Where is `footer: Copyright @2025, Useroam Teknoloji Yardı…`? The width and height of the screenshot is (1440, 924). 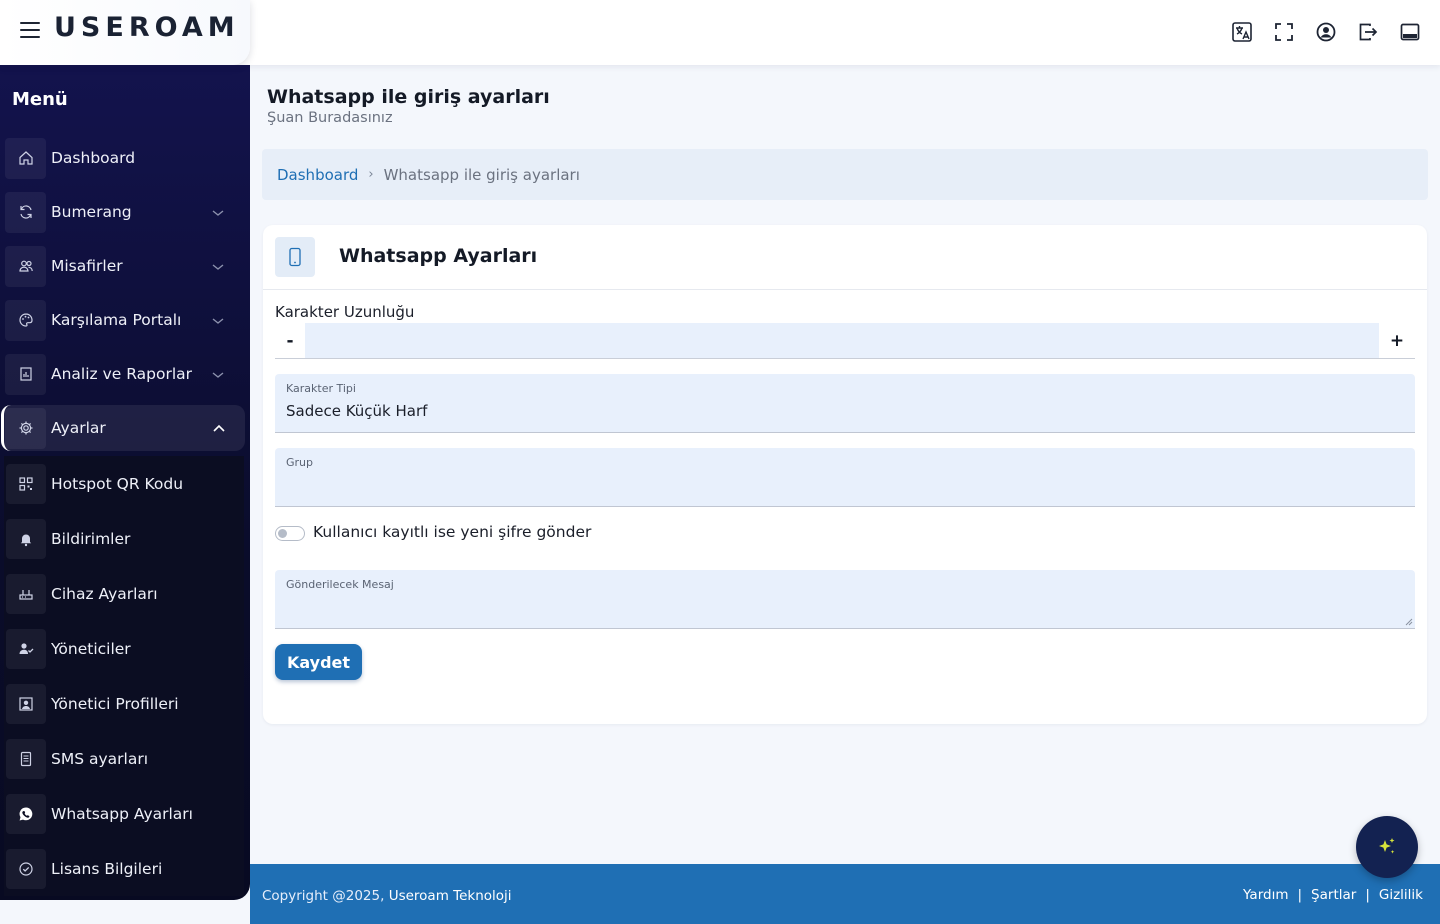 footer: Copyright @2025, Useroam Teknoloji Yardı… is located at coordinates (845, 894).